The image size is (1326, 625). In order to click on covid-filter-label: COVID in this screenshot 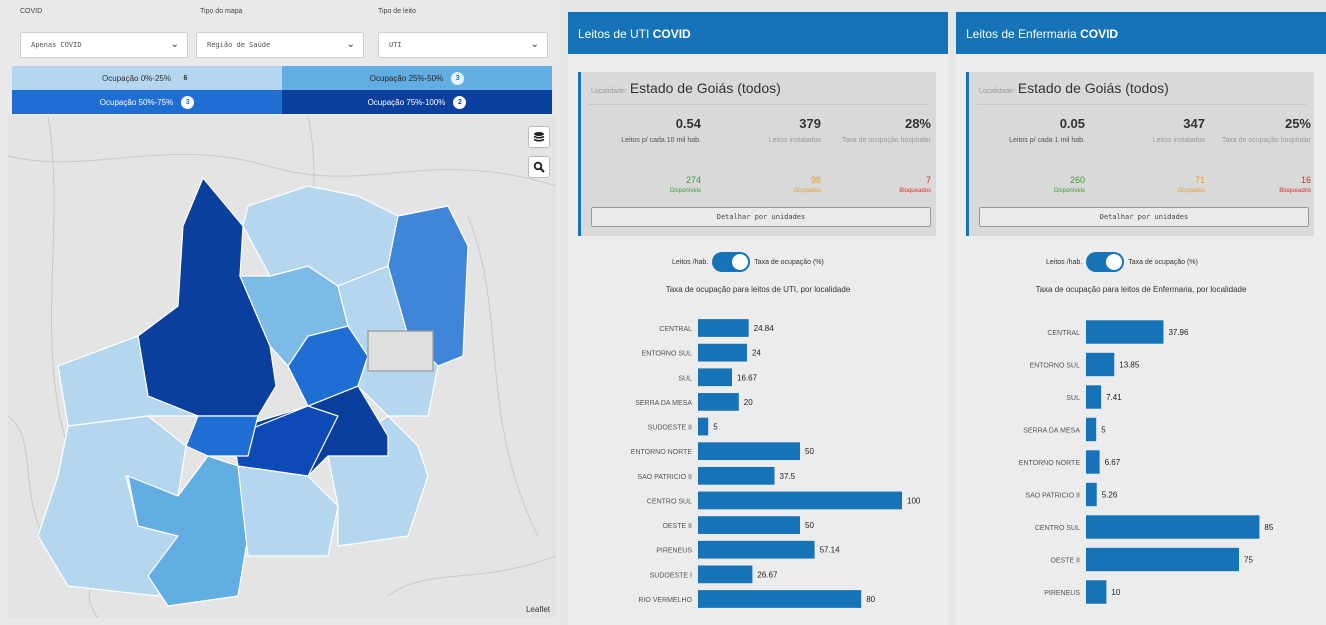, I will do `click(31, 11)`.